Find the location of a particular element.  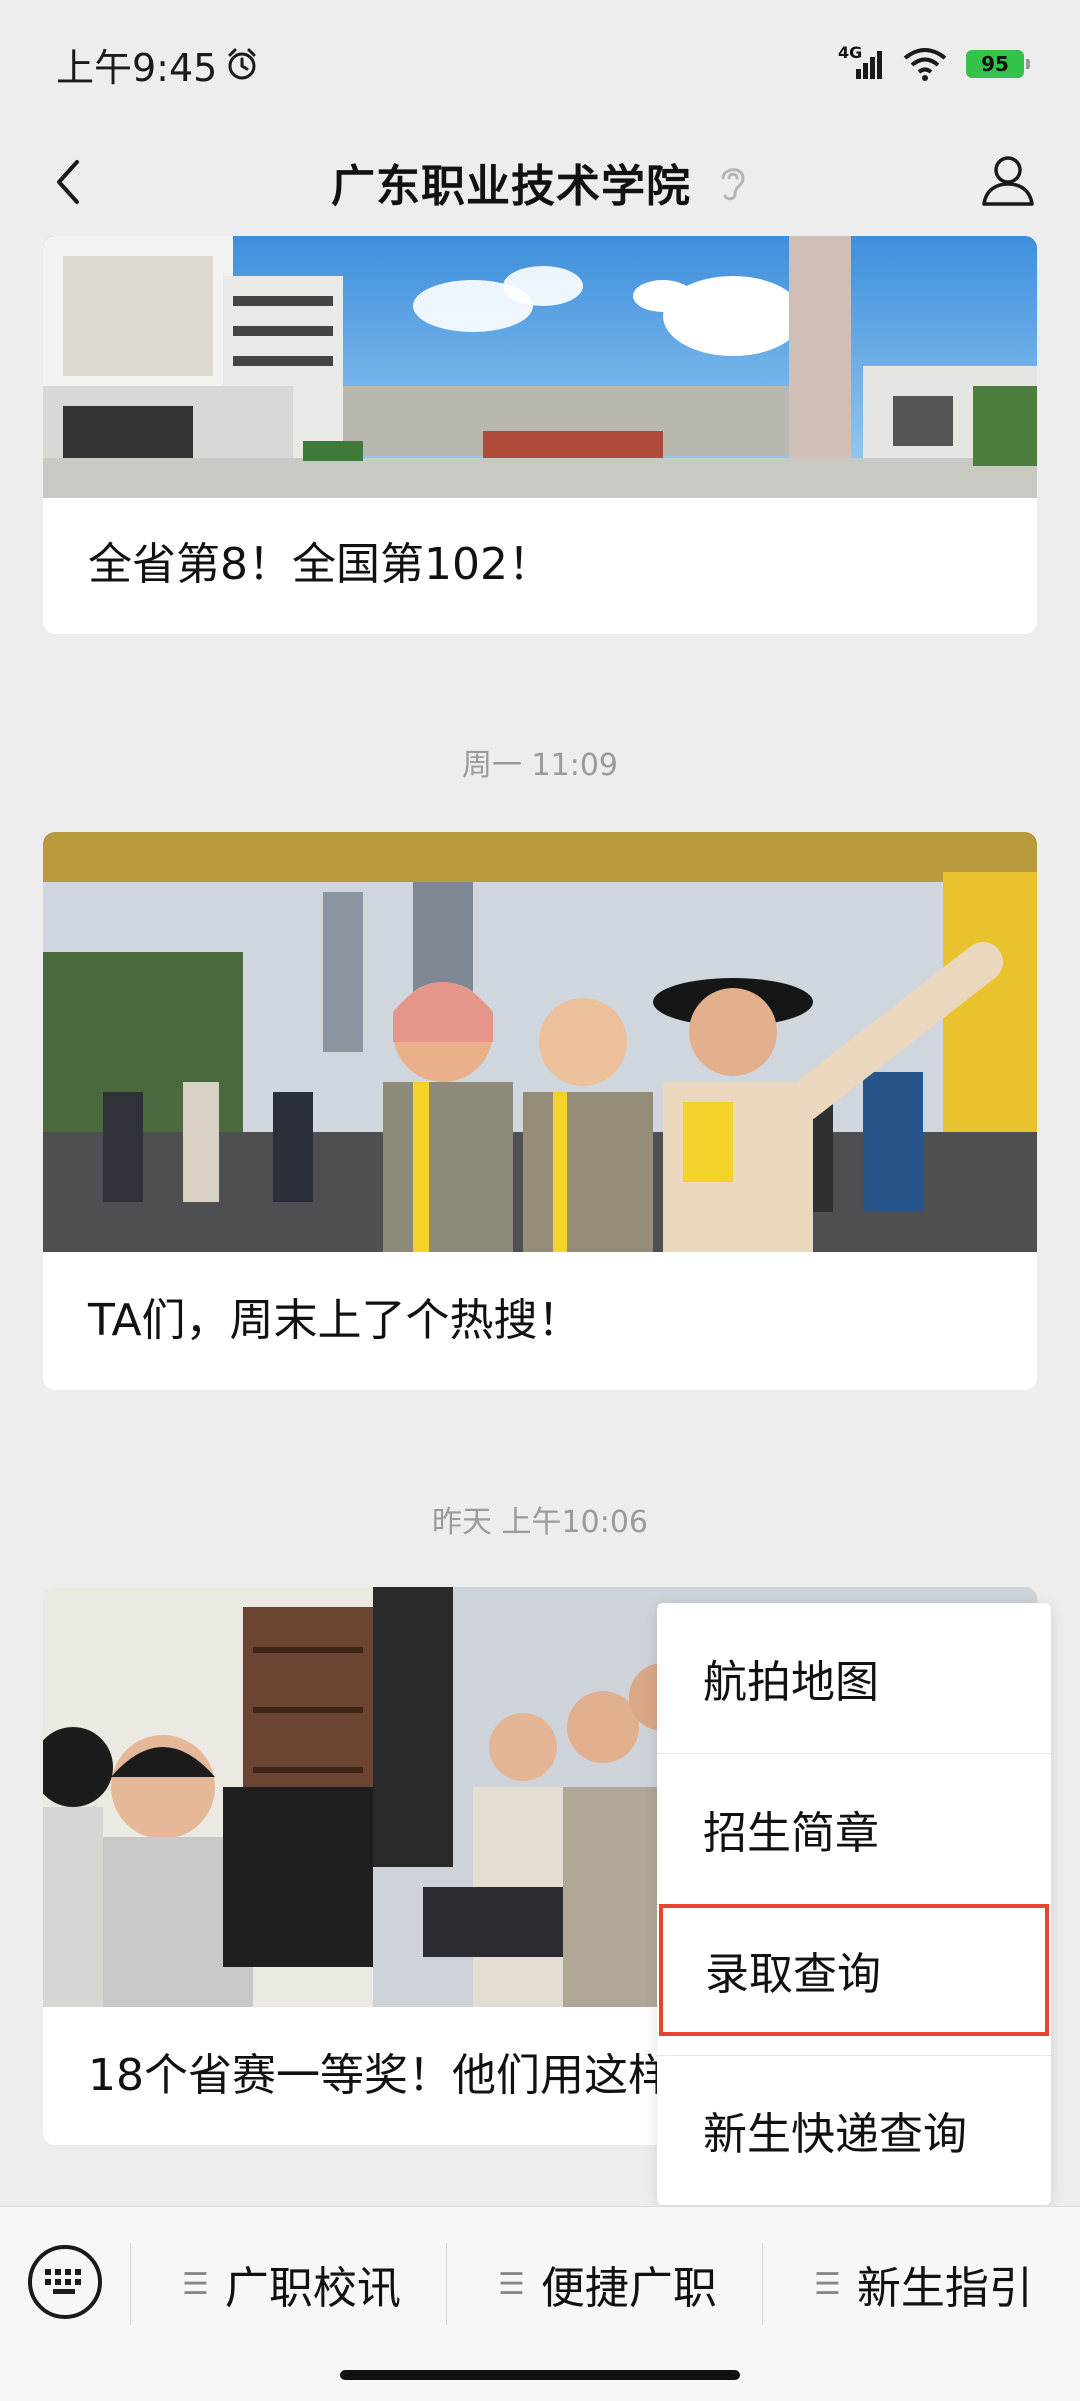

tab-convenient-services: ☰ 便捷广职 is located at coordinates (607, 2284).